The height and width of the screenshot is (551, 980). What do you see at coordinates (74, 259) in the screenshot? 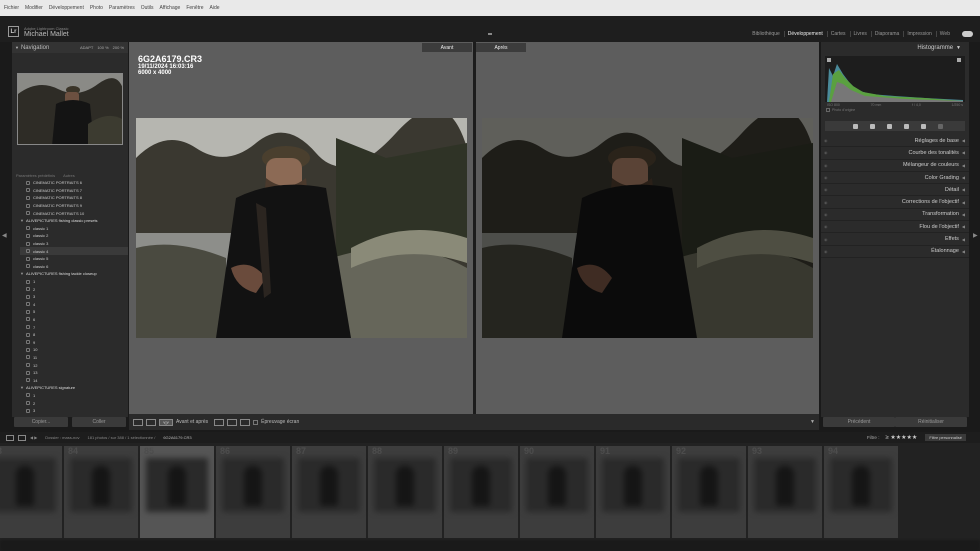
I see `preset-item: classic 5` at bounding box center [74, 259].